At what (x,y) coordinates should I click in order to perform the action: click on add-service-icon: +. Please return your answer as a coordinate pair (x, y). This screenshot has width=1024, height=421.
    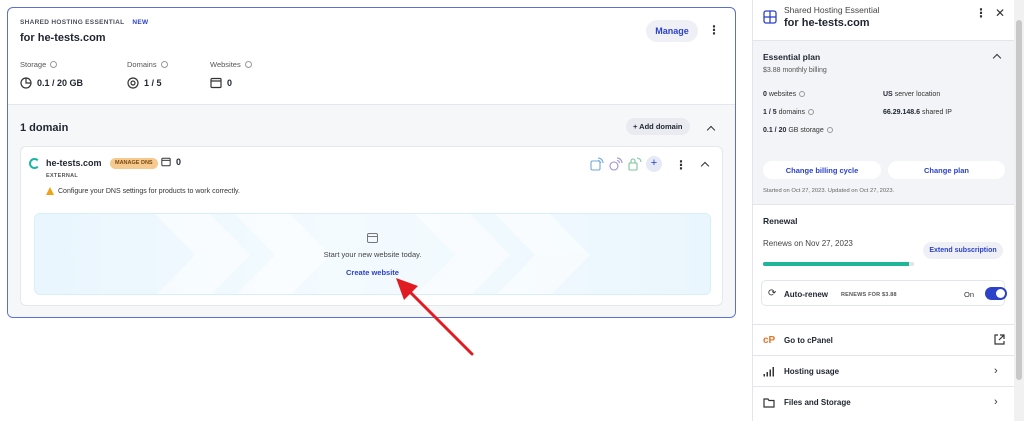
    Looking at the image, I should click on (654, 164).